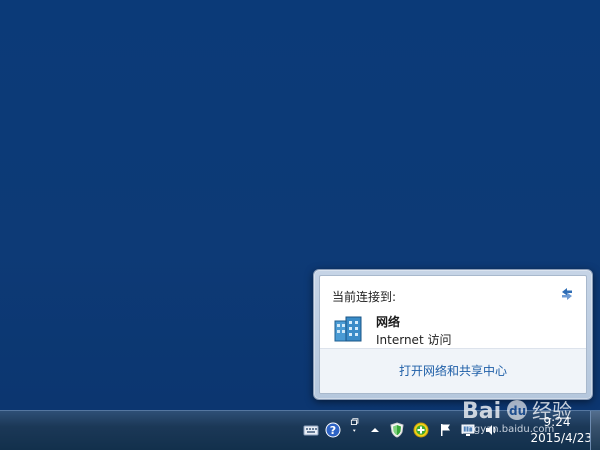  I want to click on svg-text: Bai, so click(481, 411).